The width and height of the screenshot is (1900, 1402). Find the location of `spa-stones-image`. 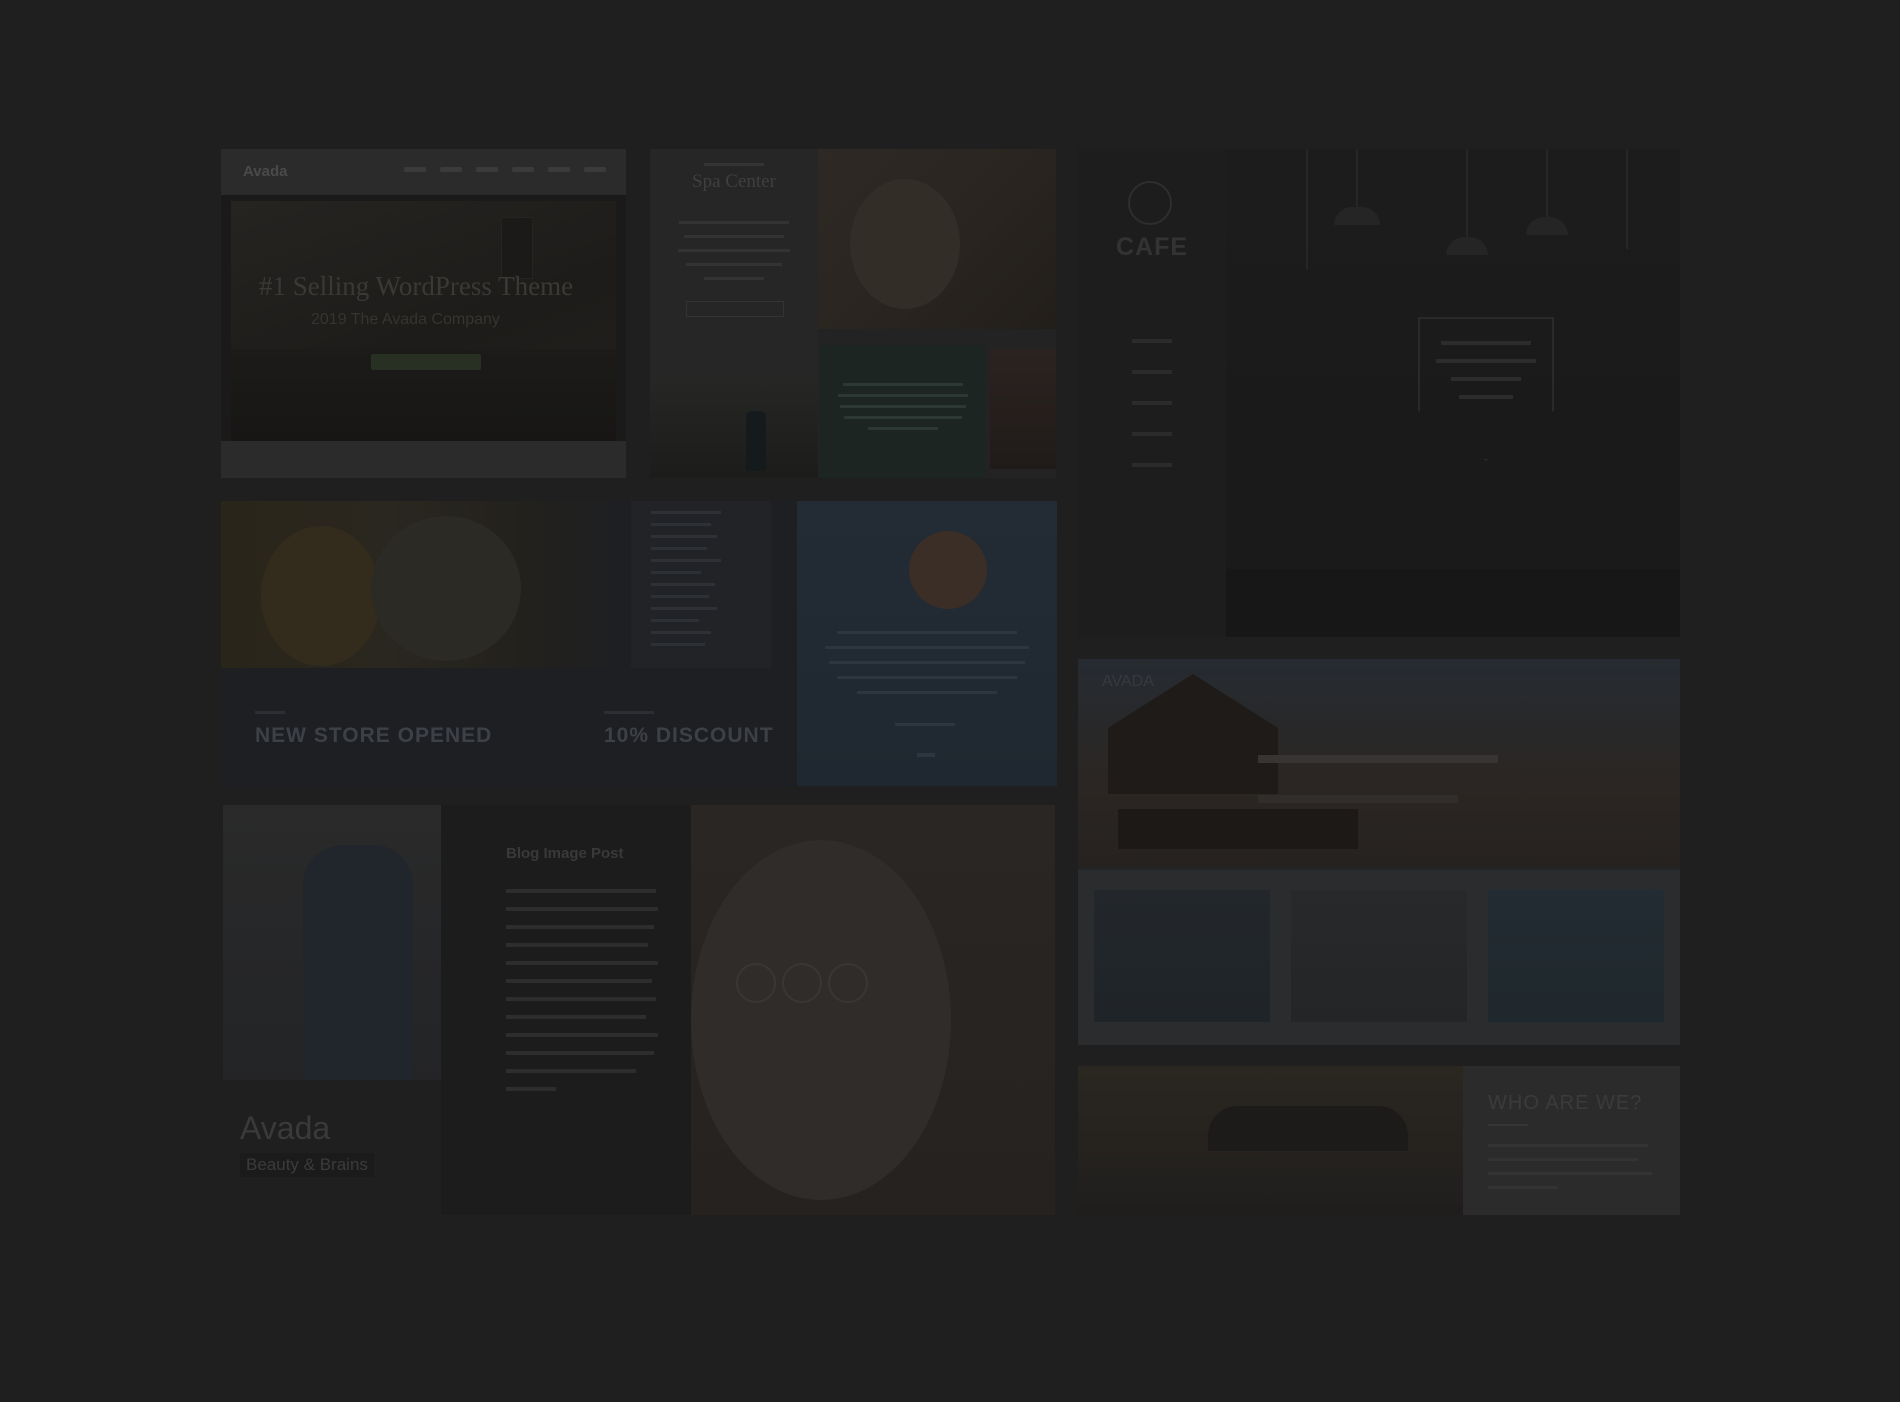

spa-stones-image is located at coordinates (734, 428).